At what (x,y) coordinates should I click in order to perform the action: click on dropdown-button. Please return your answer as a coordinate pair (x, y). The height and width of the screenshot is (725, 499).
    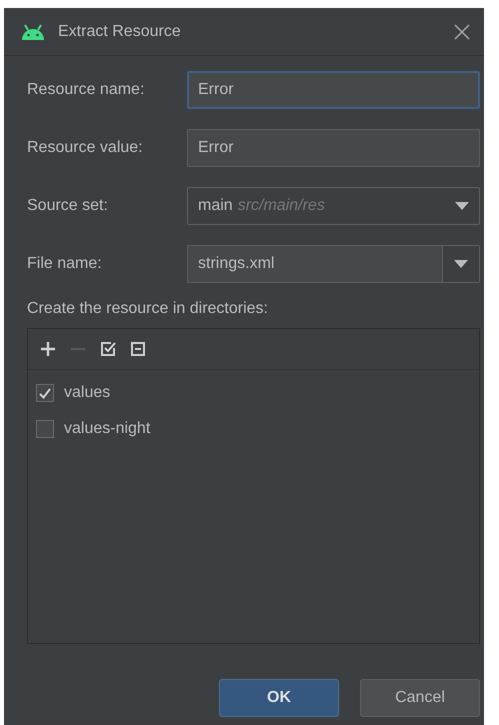
    Looking at the image, I should click on (460, 264).